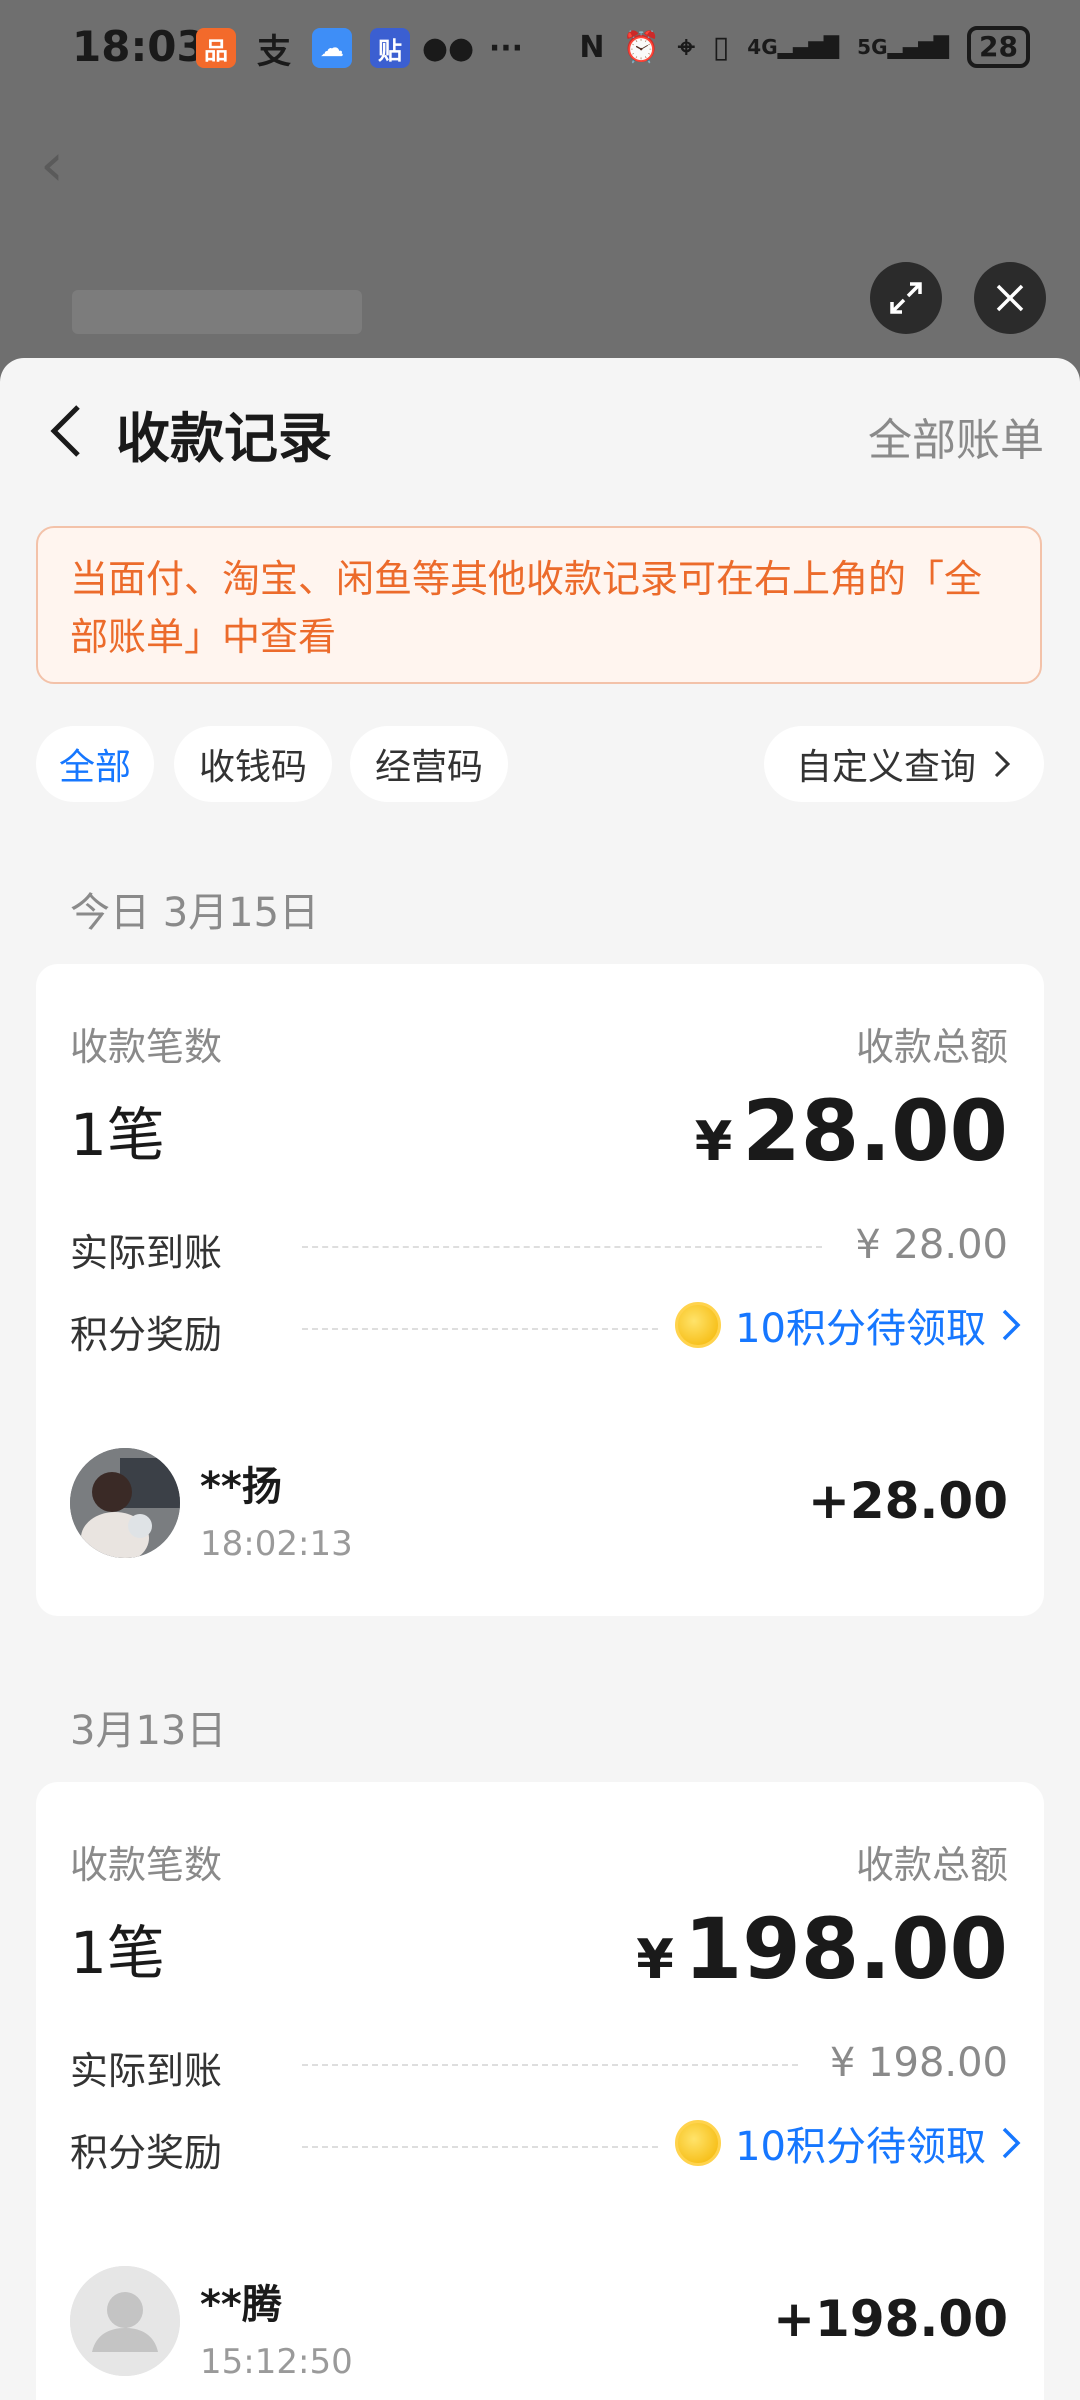 The width and height of the screenshot is (1080, 2400). Describe the element at coordinates (875, 1131) in the screenshot. I see `total-value: 28.00` at that location.